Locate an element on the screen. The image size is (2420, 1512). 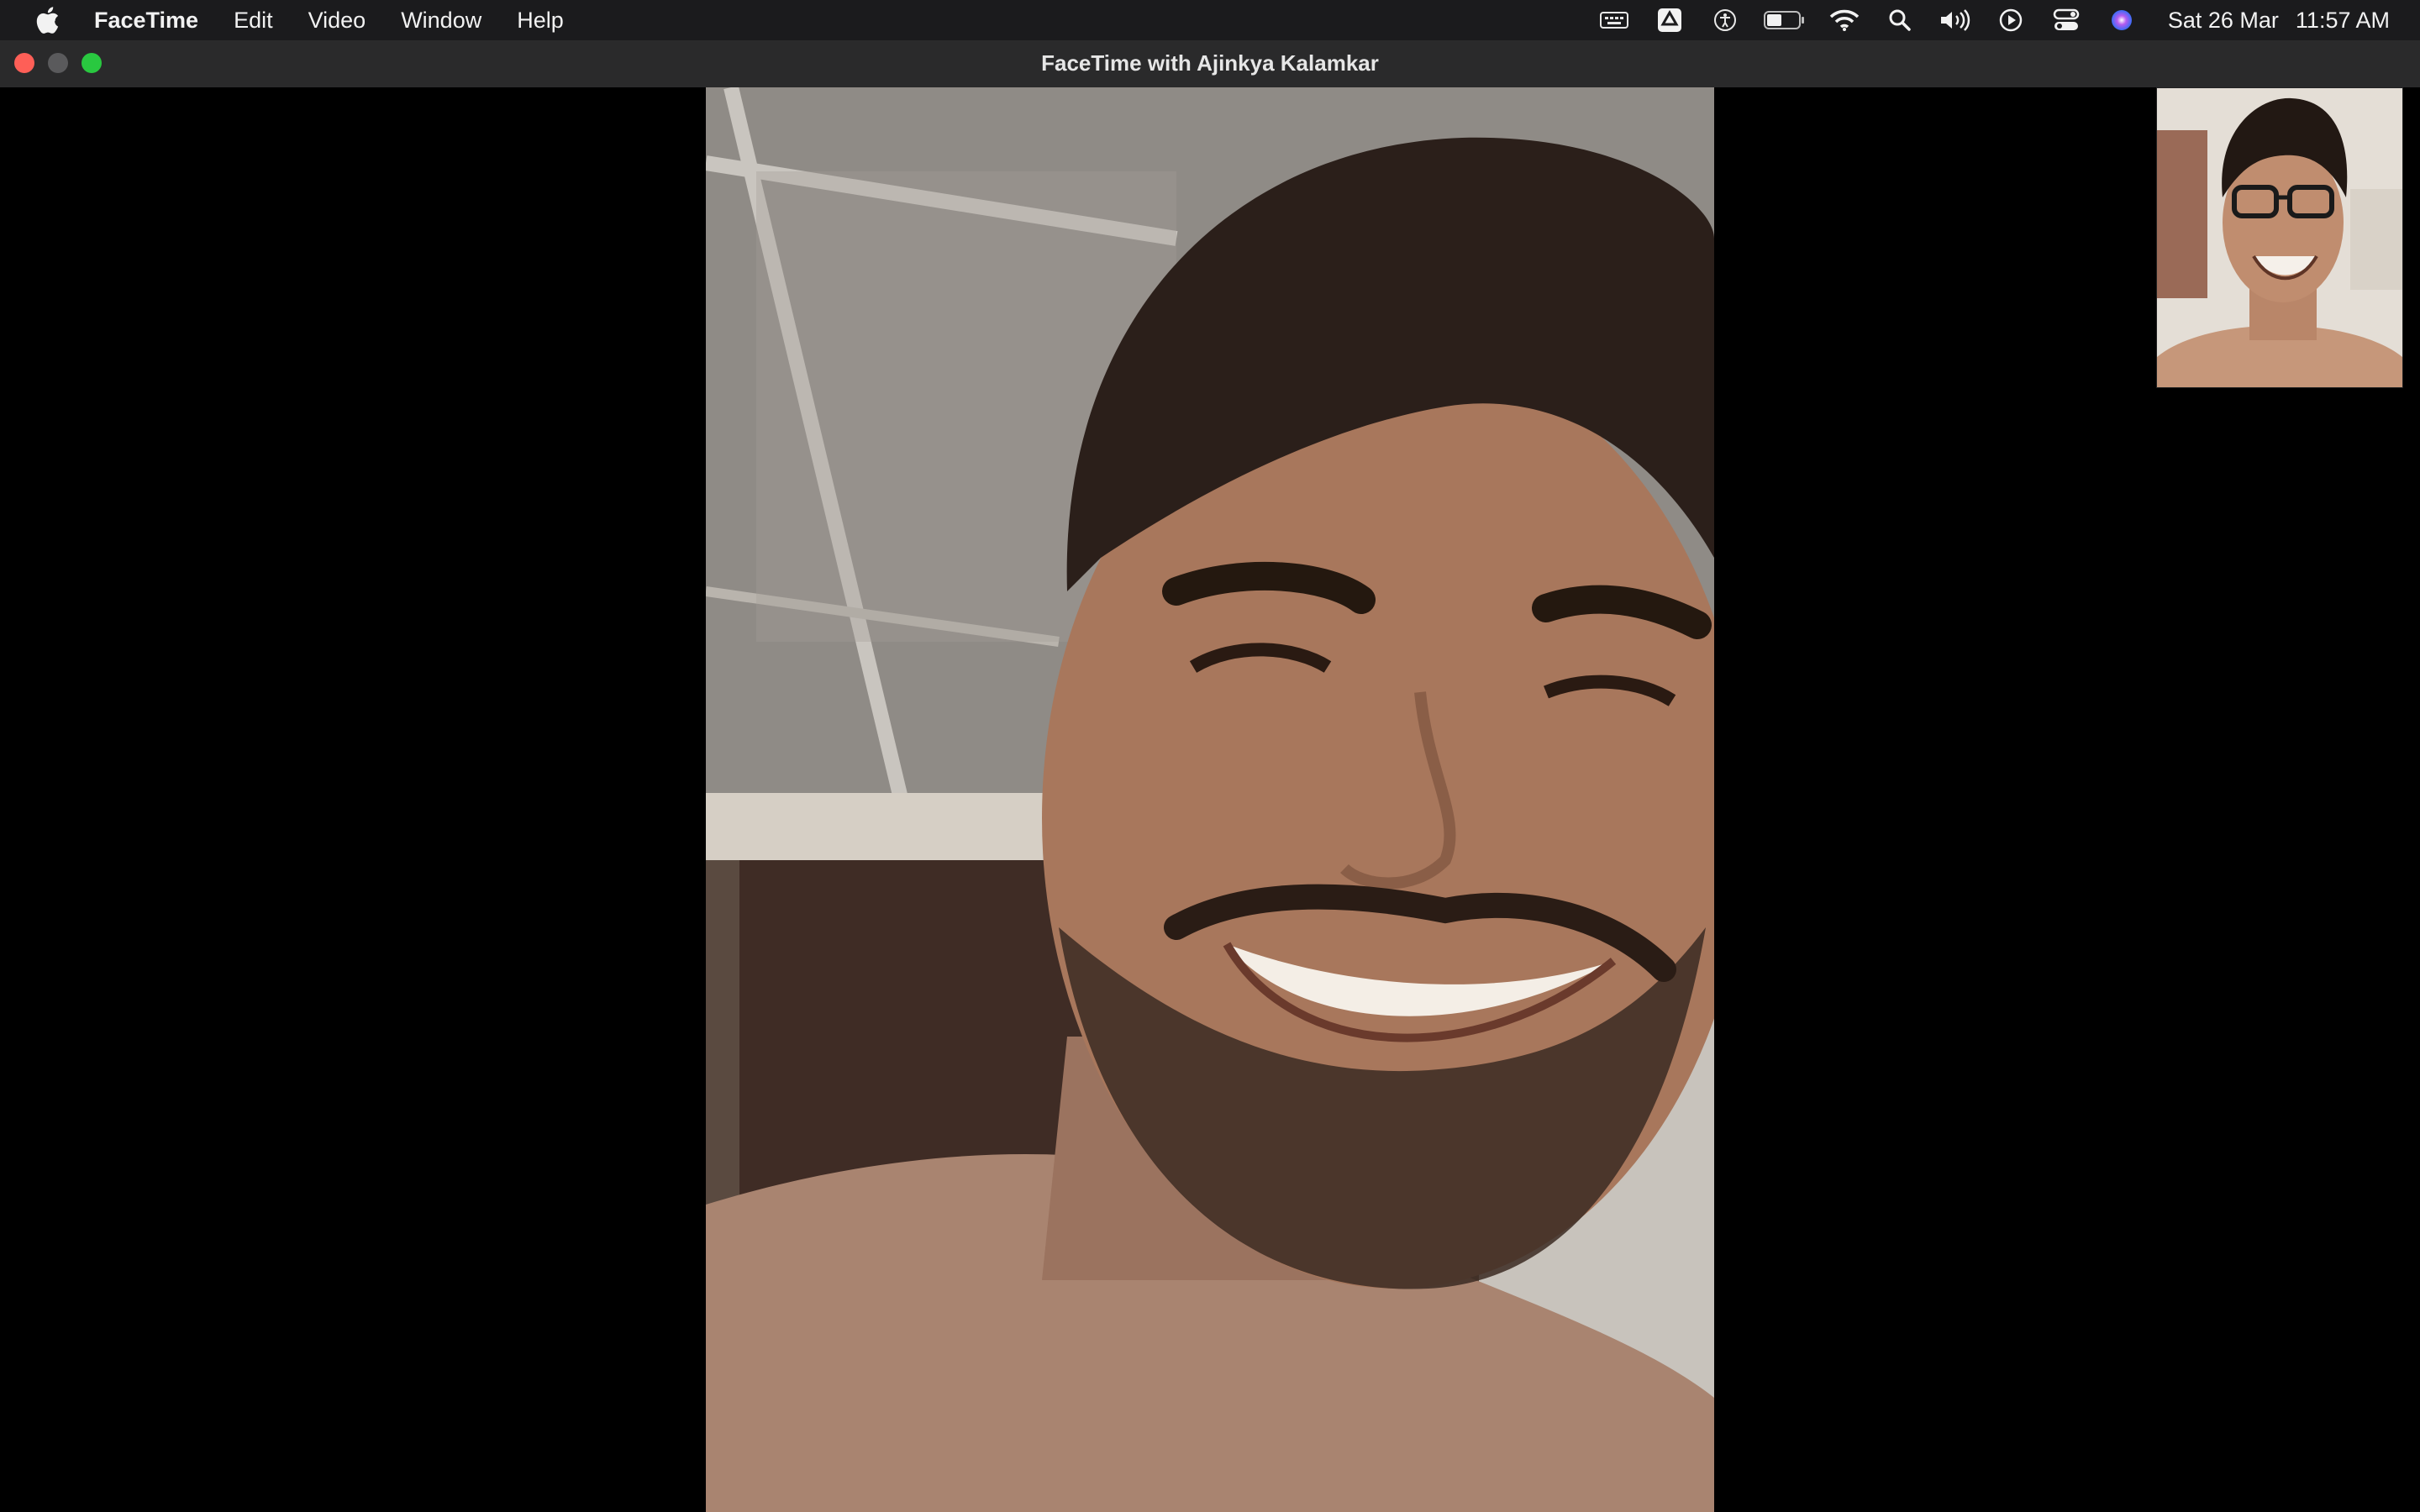
volume-icon is located at coordinates (1955, 20).